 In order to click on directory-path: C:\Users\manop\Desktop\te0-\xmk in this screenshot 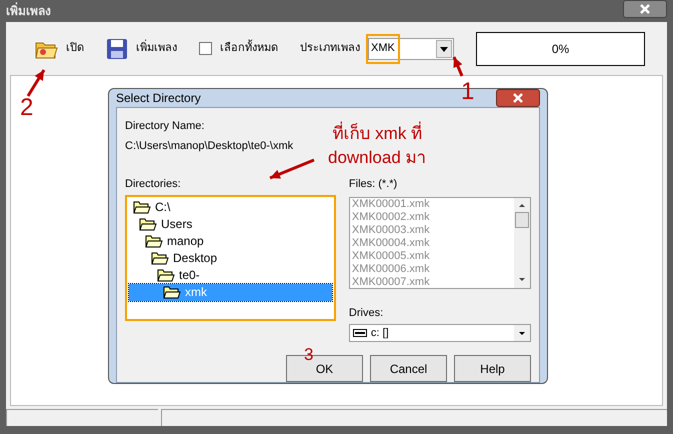, I will do `click(209, 146)`.